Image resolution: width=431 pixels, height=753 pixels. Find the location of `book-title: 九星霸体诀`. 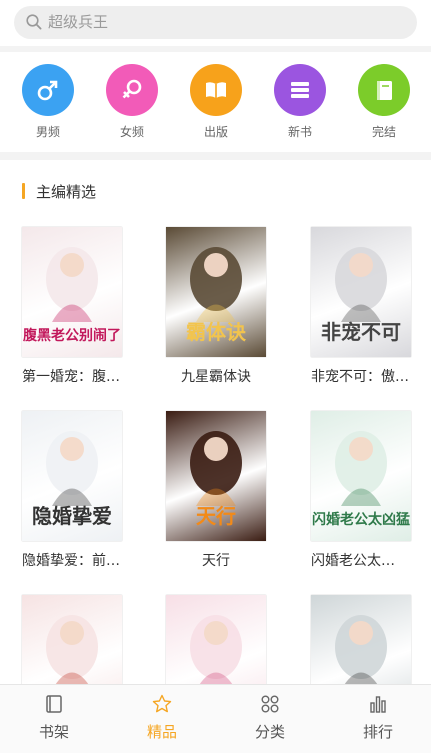

book-title: 九星霸体诀 is located at coordinates (216, 376).